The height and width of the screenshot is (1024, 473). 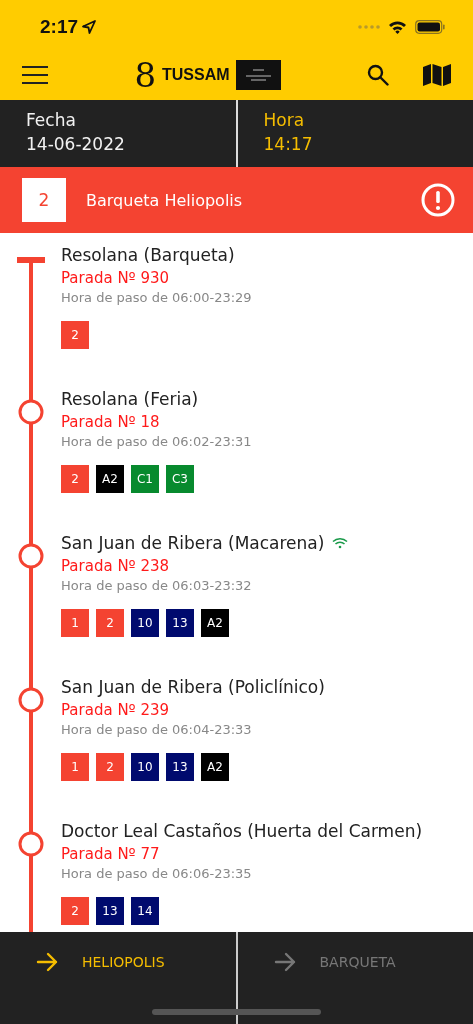 What do you see at coordinates (180, 479) in the screenshot?
I see `line-badge: C3` at bounding box center [180, 479].